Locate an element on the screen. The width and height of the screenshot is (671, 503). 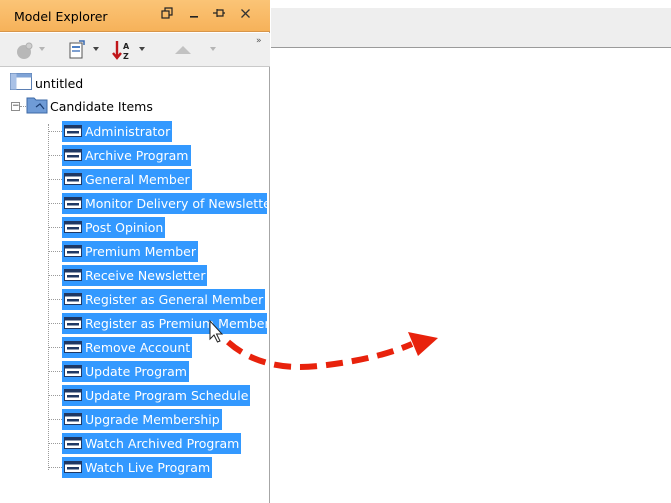
toolbar-overflow-icon: » is located at coordinates (260, 50).